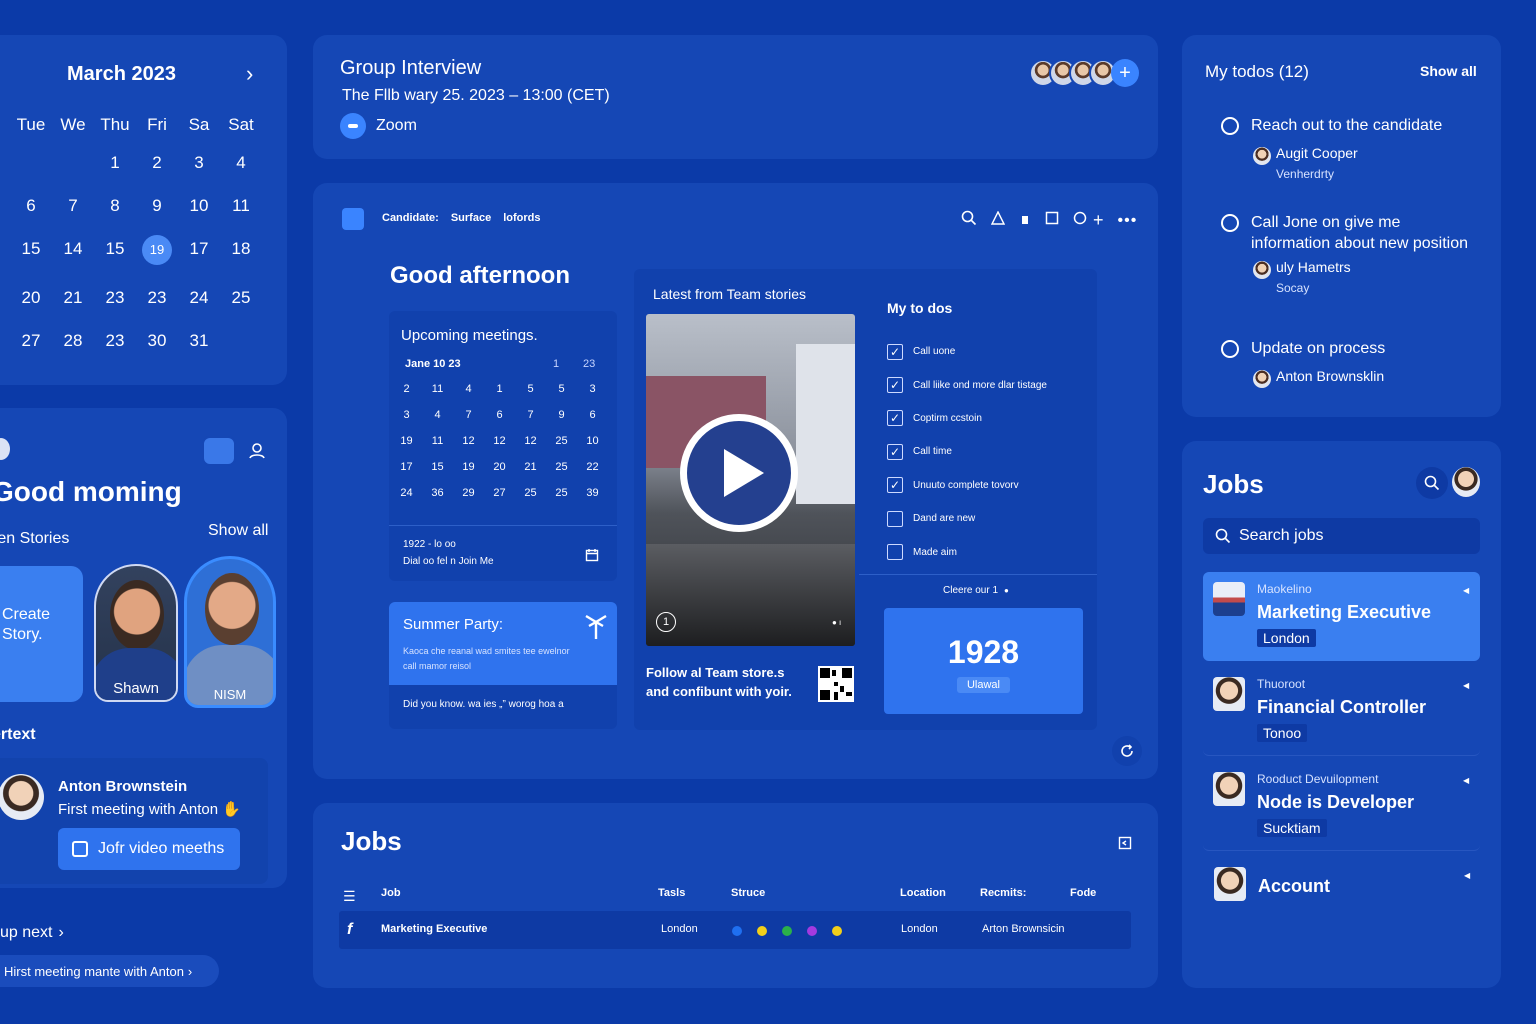  I want to click on calendar-day: 5, so click(561, 389).